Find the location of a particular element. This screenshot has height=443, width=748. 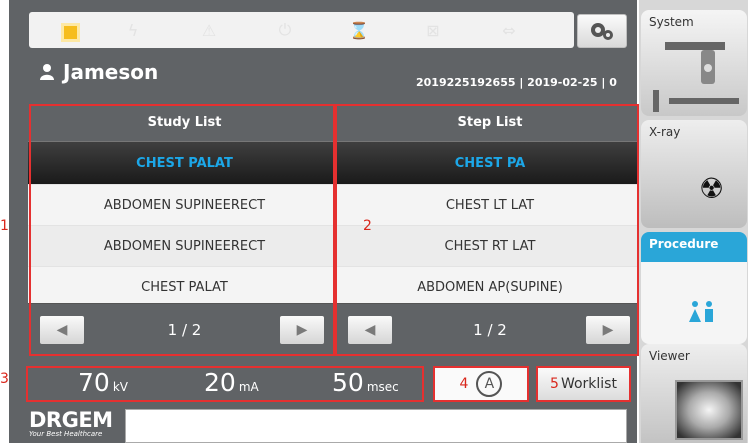

study-list-header: Study List is located at coordinates (184, 123).